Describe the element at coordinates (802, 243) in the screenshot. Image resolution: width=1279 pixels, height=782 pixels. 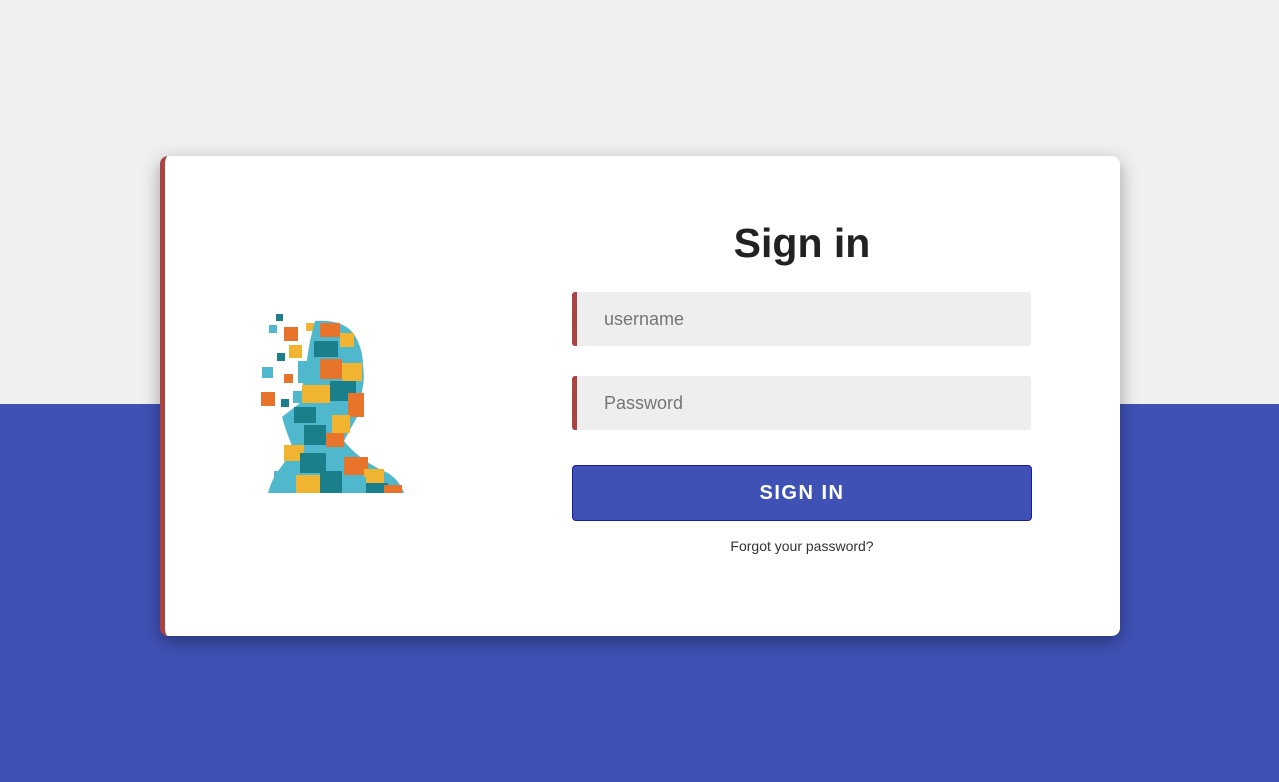
I see `page-title: Sign in` at that location.